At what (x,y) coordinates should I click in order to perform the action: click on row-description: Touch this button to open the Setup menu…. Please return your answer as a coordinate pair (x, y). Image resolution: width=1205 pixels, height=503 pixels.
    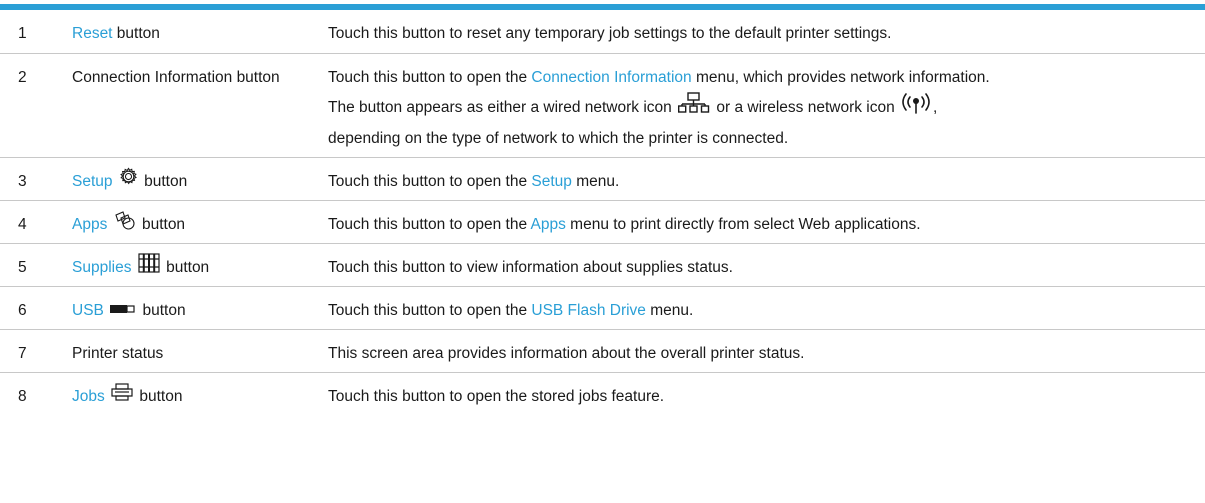
    Looking at the image, I should click on (474, 181).